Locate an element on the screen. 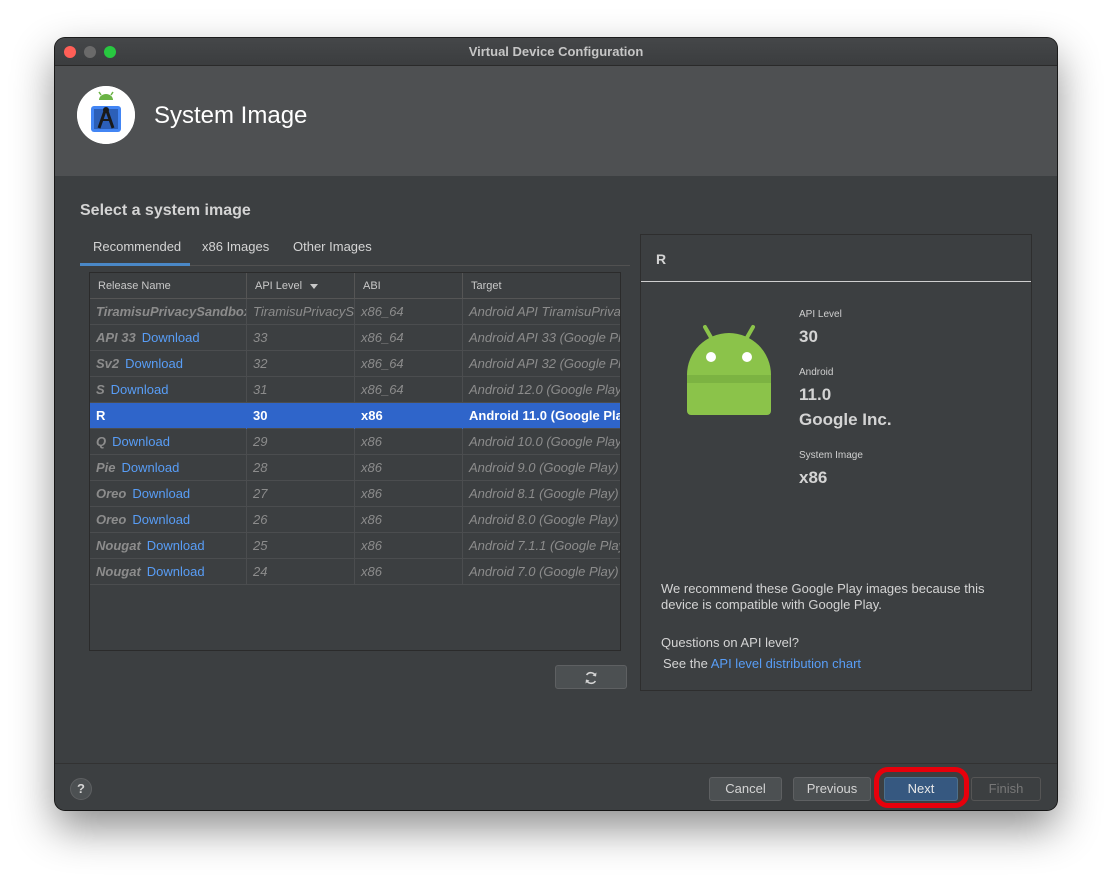  minimize-window-button is located at coordinates (90, 52).